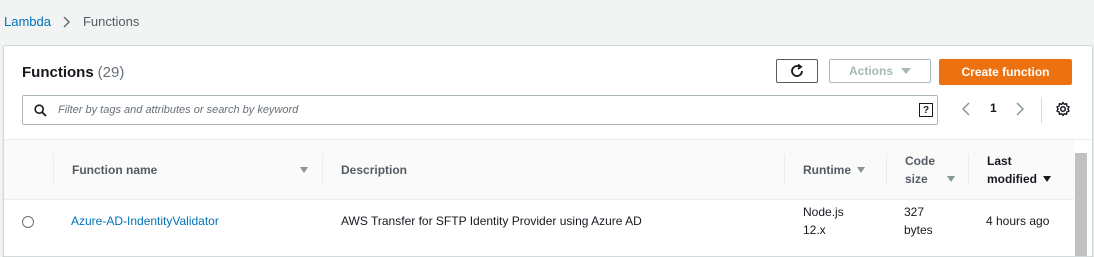  Describe the element at coordinates (823, 221) in the screenshot. I see `function-runtime: Node.js 12.x` at that location.